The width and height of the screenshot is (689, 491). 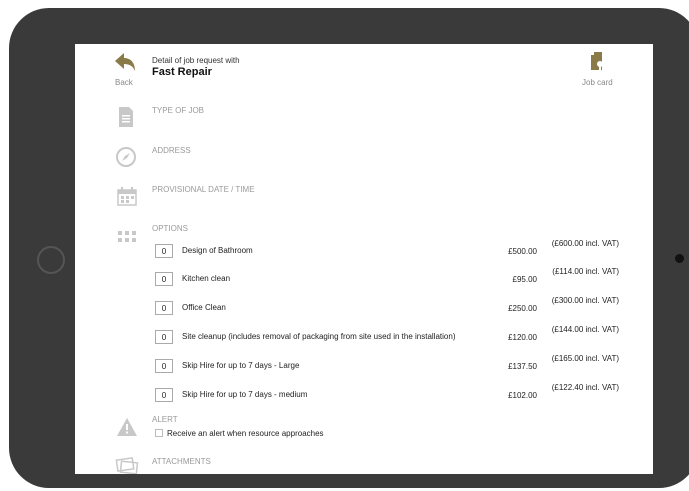 What do you see at coordinates (159, 433) in the screenshot?
I see `alert-checkbox` at bounding box center [159, 433].